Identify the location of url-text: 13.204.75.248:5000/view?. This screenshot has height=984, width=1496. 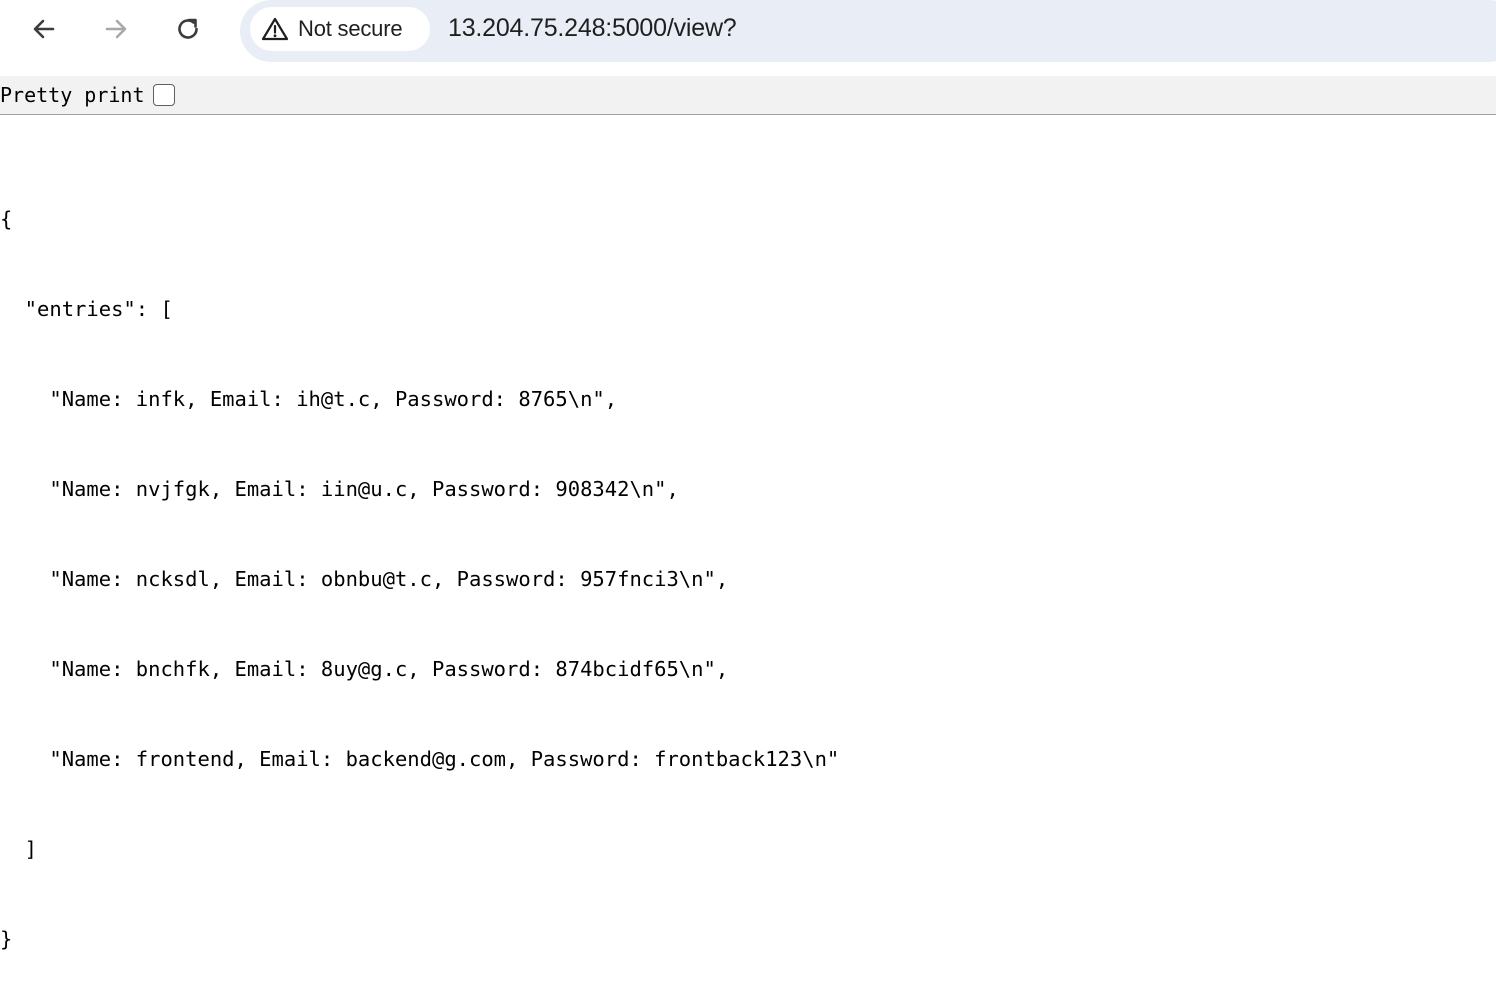
(592, 28).